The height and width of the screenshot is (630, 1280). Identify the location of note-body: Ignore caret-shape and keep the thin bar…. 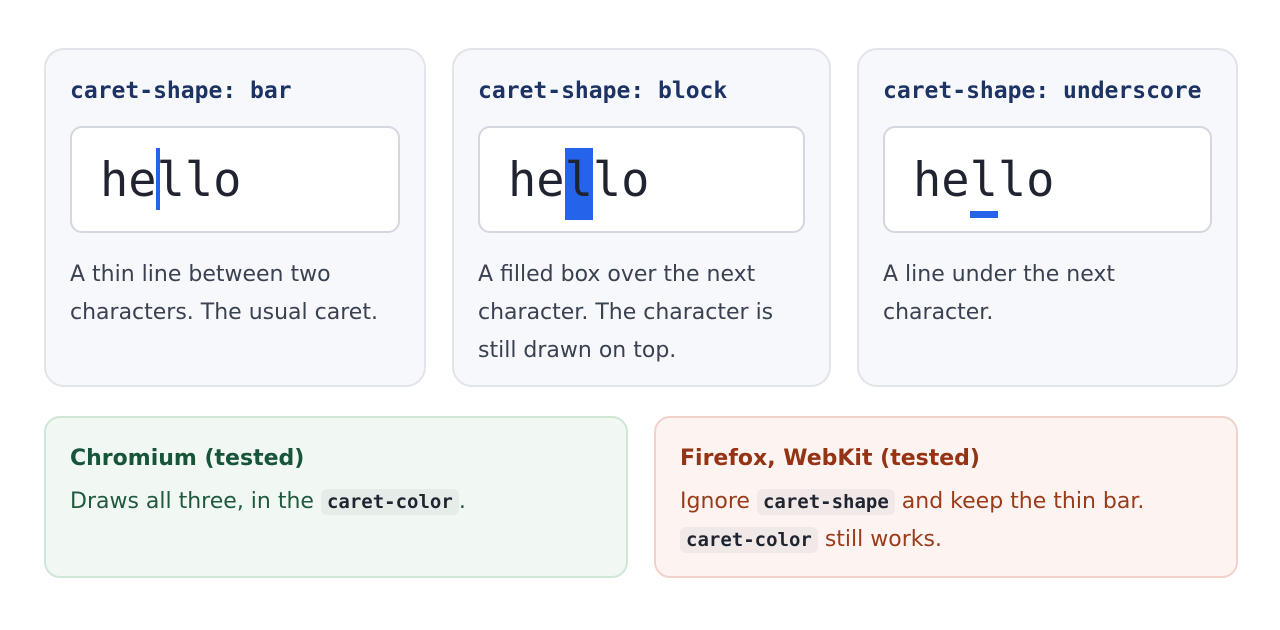
(946, 521).